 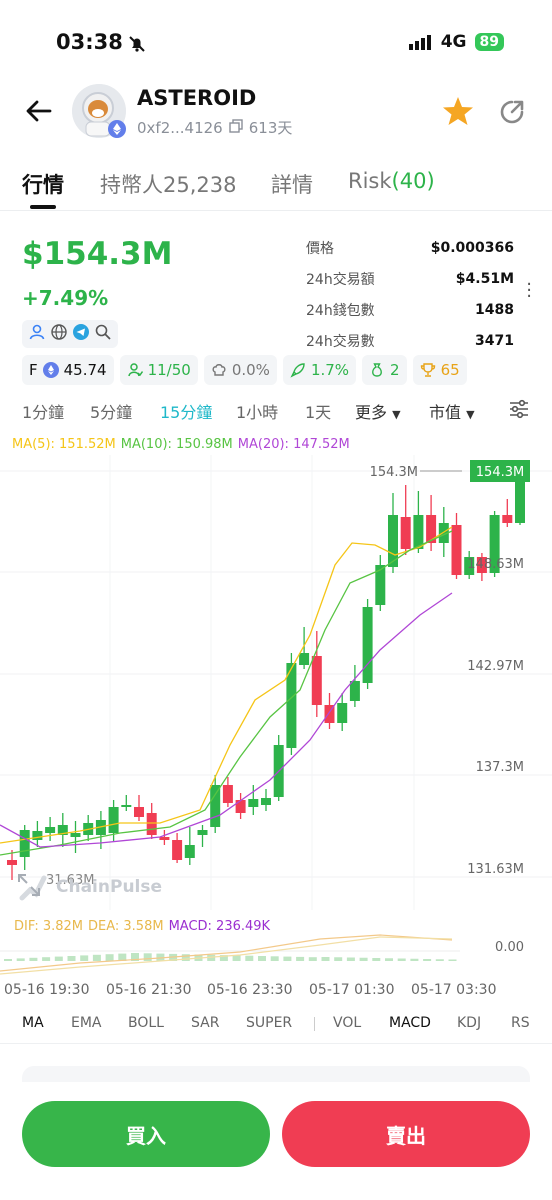 I want to click on expand-chart-icon, so click(x=29, y=887).